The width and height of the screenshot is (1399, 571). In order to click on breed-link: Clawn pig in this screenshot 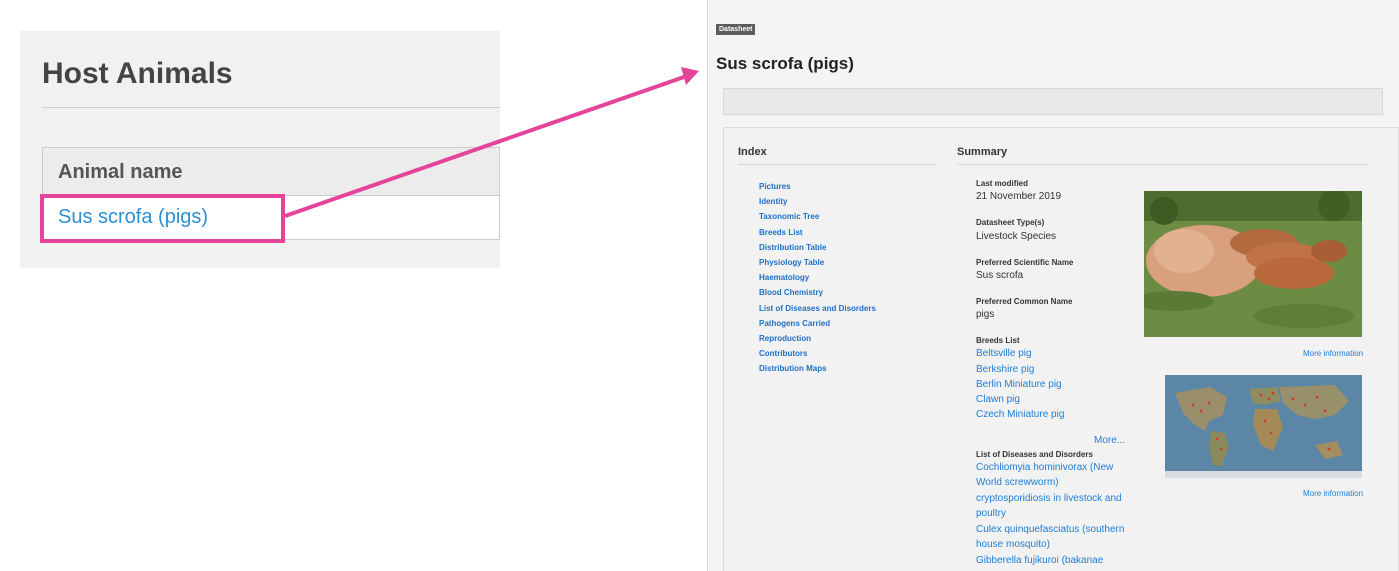, I will do `click(998, 399)`.